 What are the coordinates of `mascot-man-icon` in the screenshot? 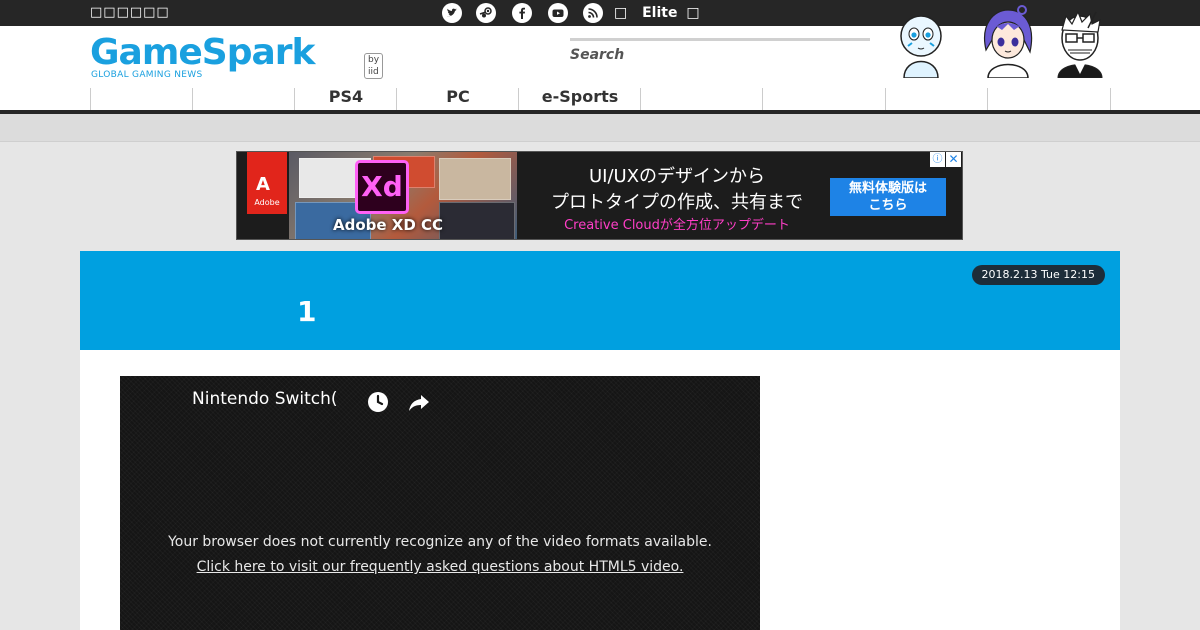 It's located at (1080, 45).